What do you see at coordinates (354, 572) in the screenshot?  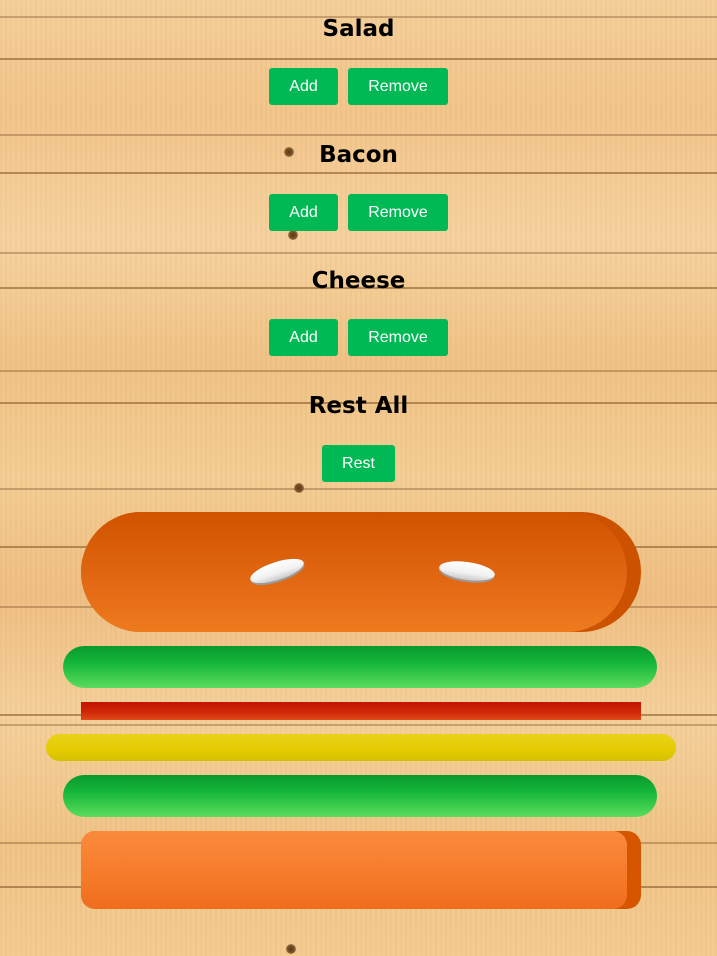 I see `bun-top` at bounding box center [354, 572].